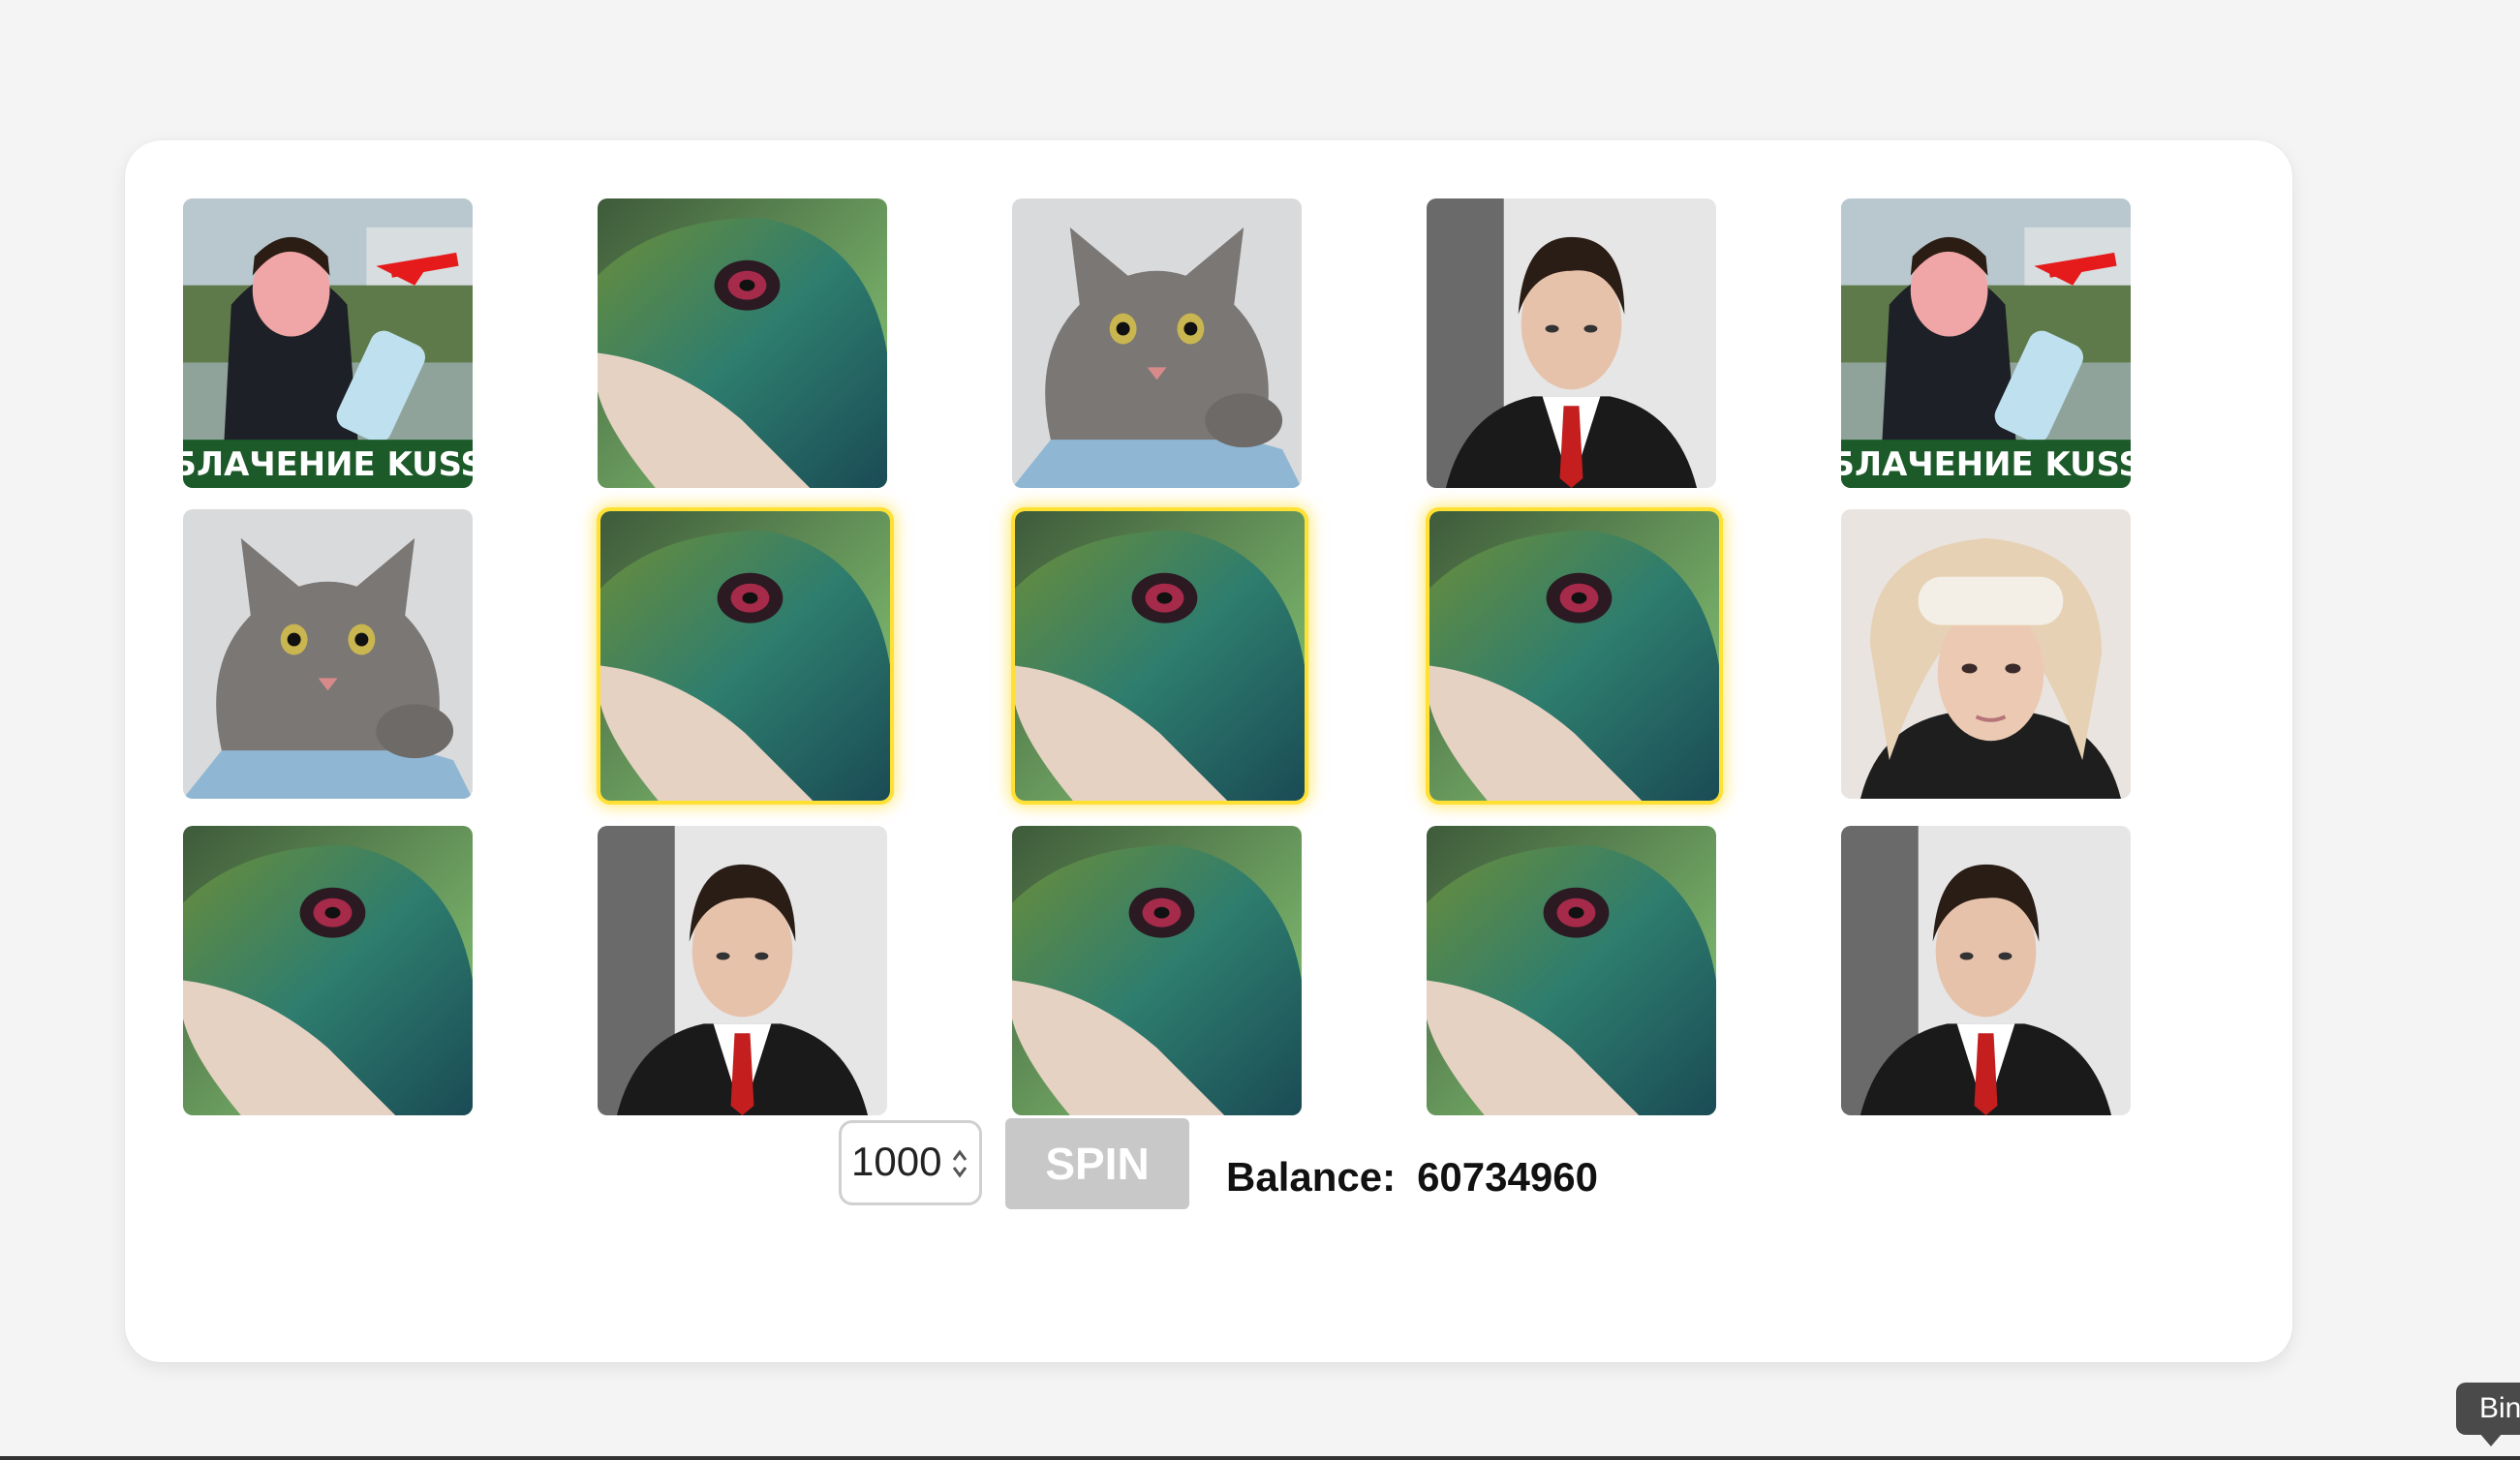 This screenshot has height=1460, width=2520. I want to click on bet-amount-value: 1000, so click(897, 1161).